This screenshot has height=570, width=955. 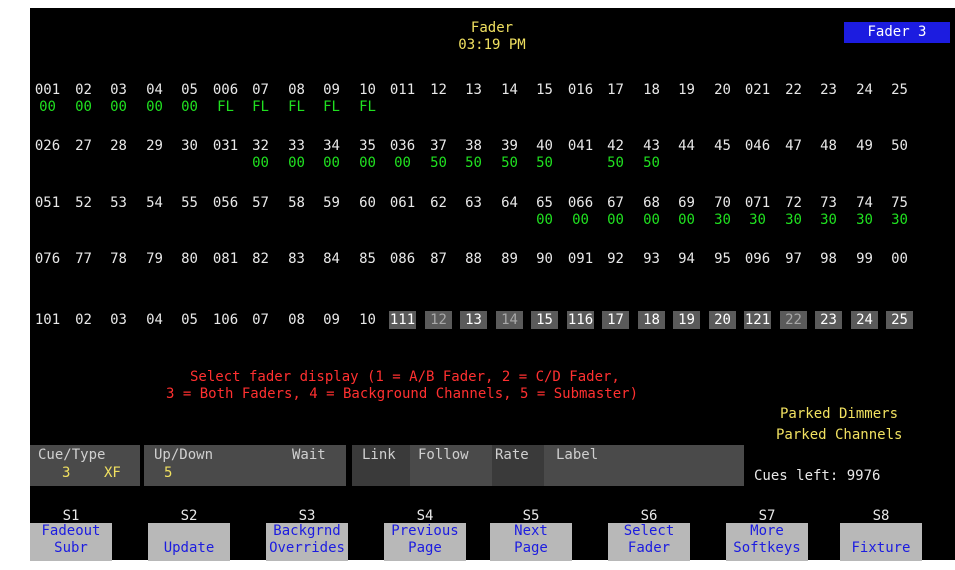 What do you see at coordinates (66, 473) in the screenshot?
I see `cue-value: 3` at bounding box center [66, 473].